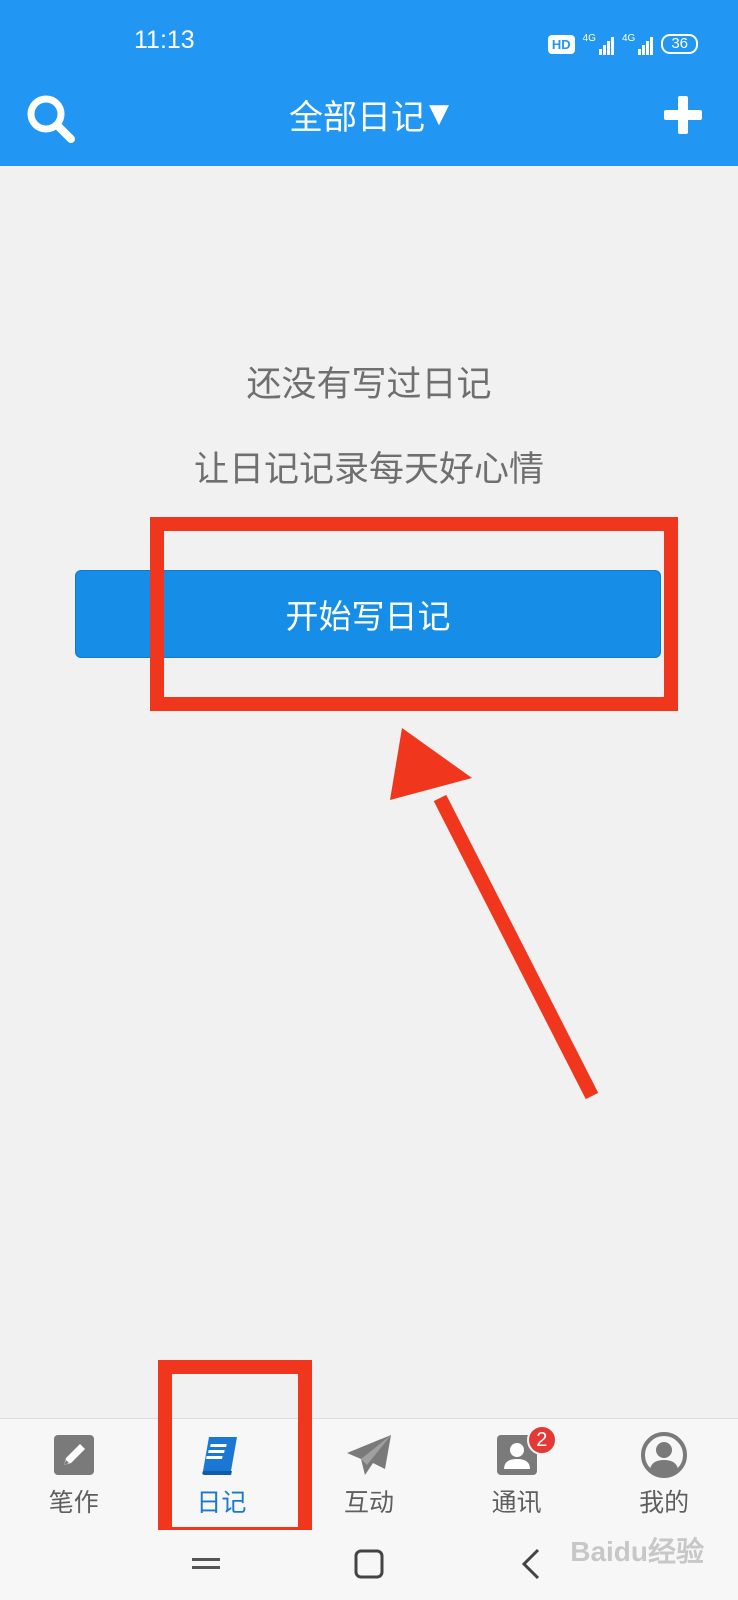  Describe the element at coordinates (541, 1440) in the screenshot. I see `notification-badge: 2` at that location.